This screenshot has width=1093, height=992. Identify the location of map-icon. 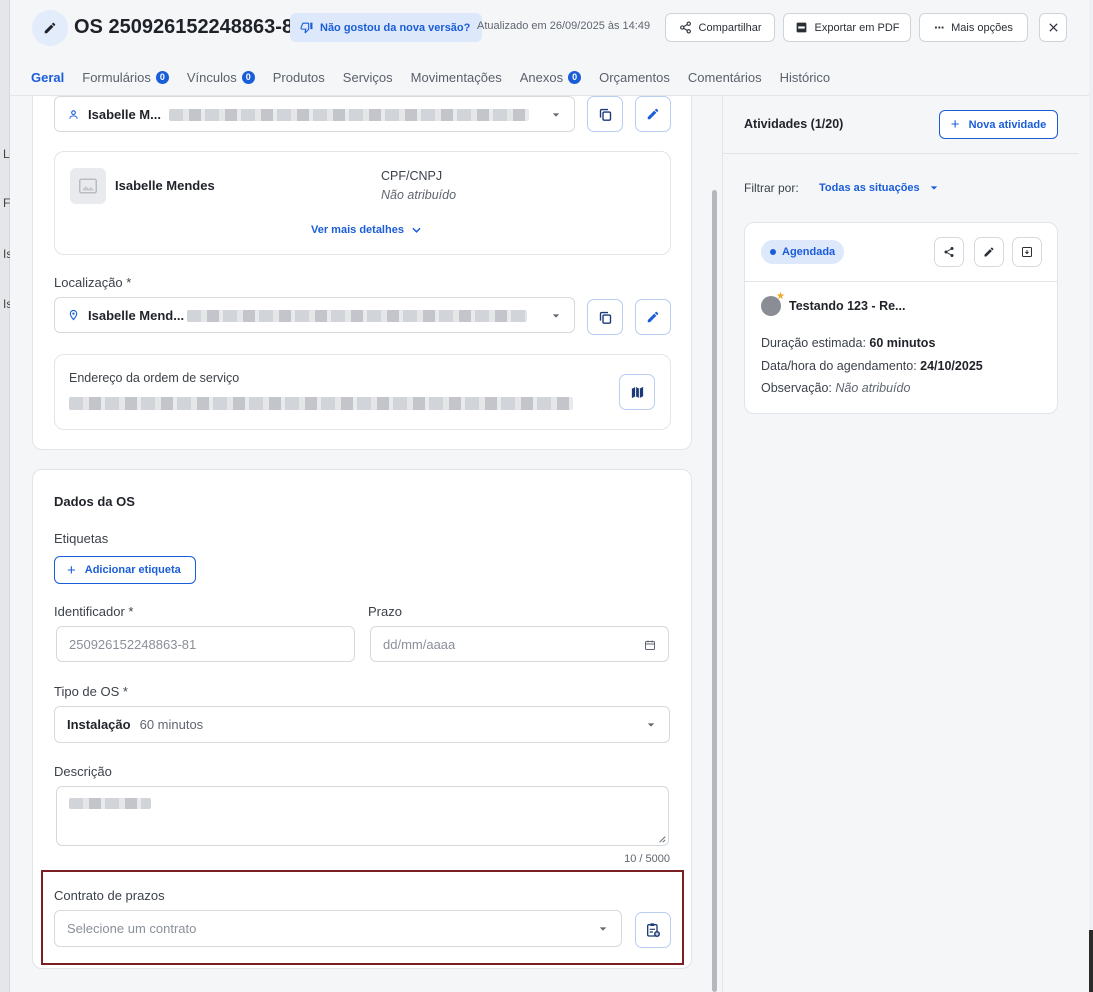
(637, 392).